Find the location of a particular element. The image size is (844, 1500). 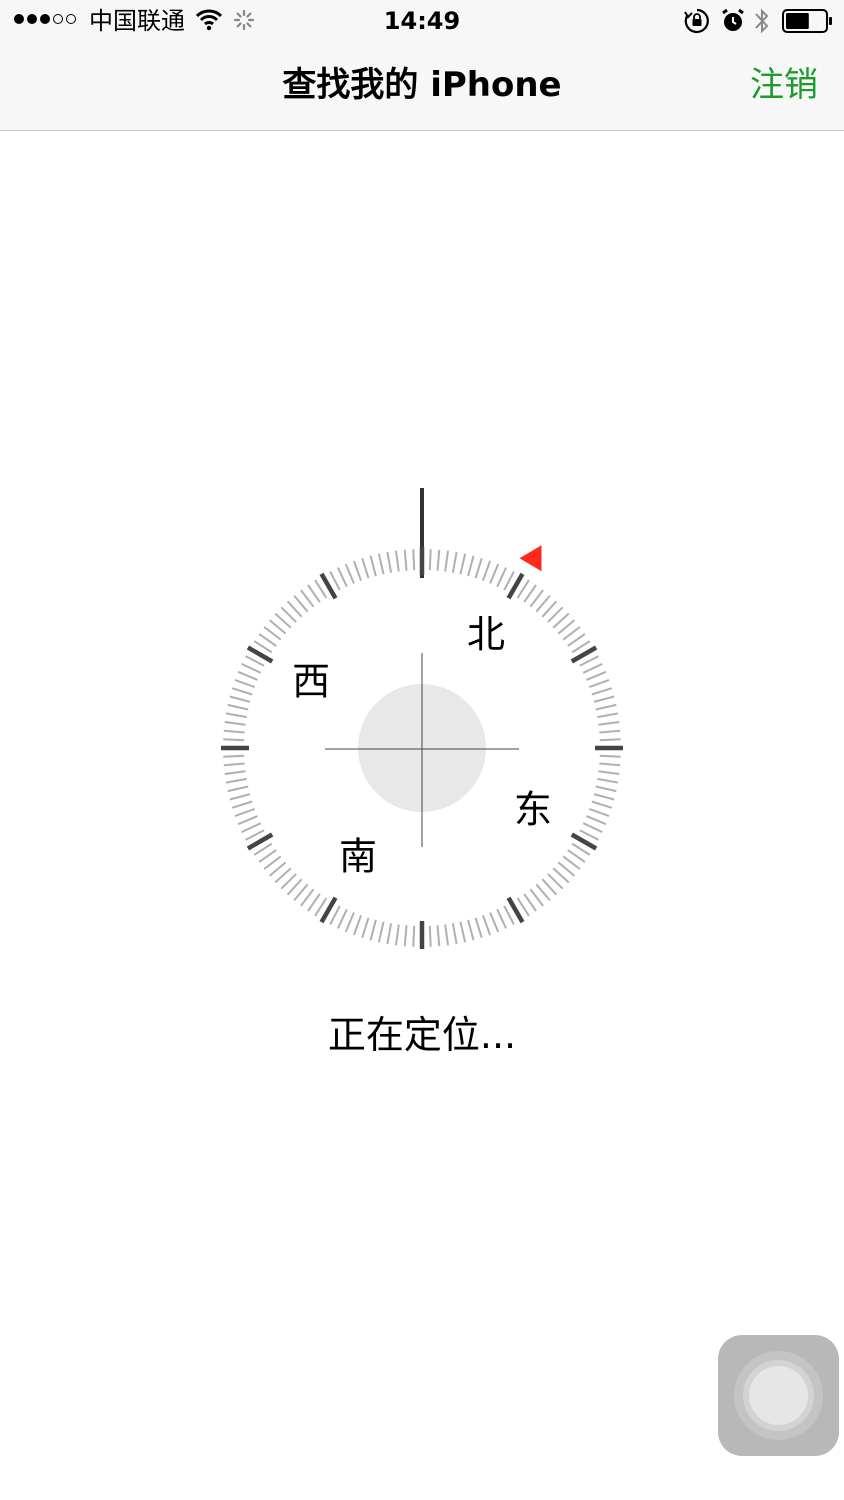

assistive-touch-button is located at coordinates (778, 1395).